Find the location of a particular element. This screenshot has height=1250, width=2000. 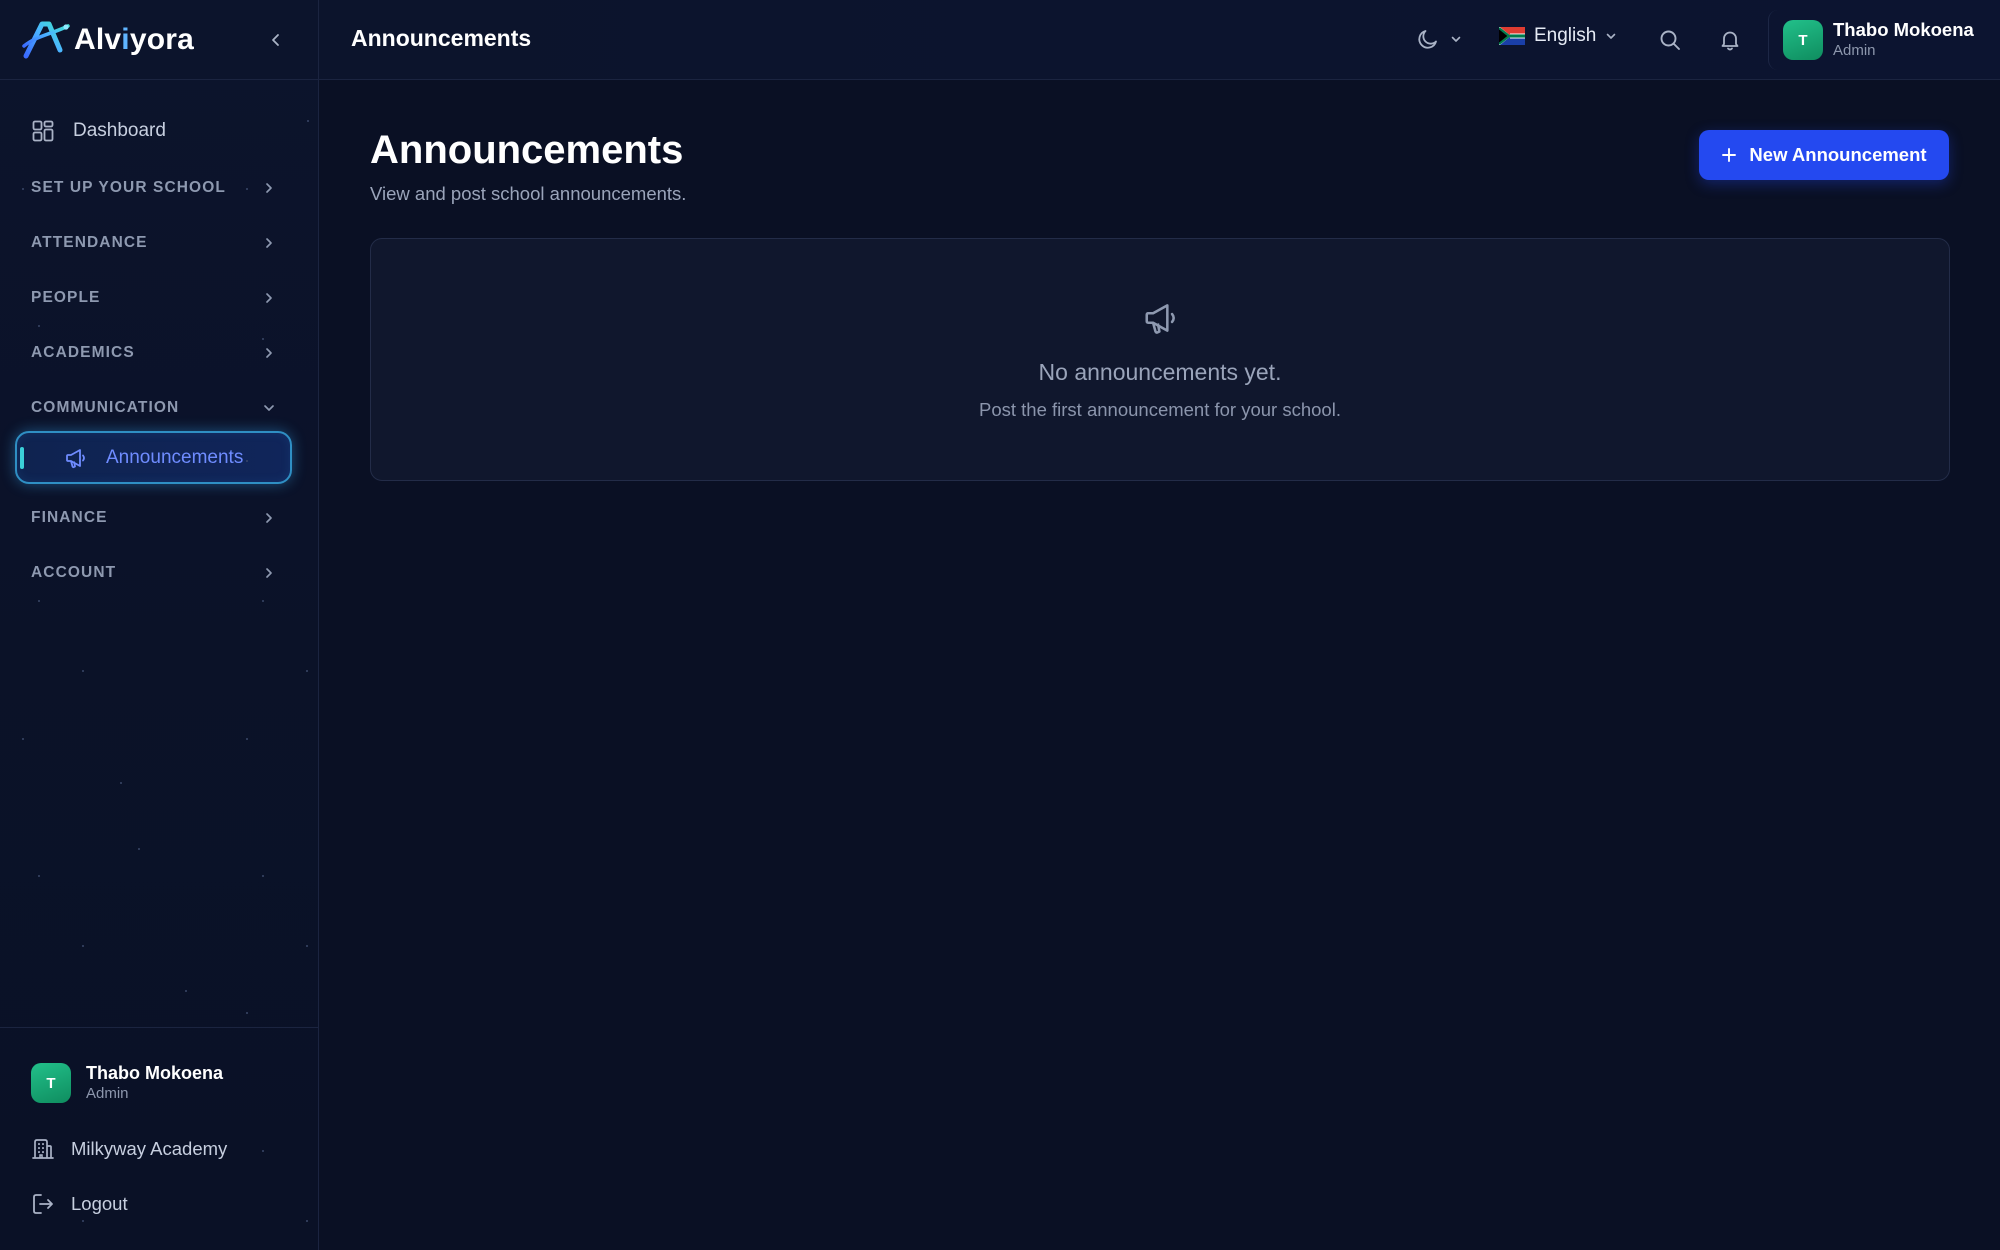

sidebar-item-announcements: Announcements is located at coordinates (153, 457).